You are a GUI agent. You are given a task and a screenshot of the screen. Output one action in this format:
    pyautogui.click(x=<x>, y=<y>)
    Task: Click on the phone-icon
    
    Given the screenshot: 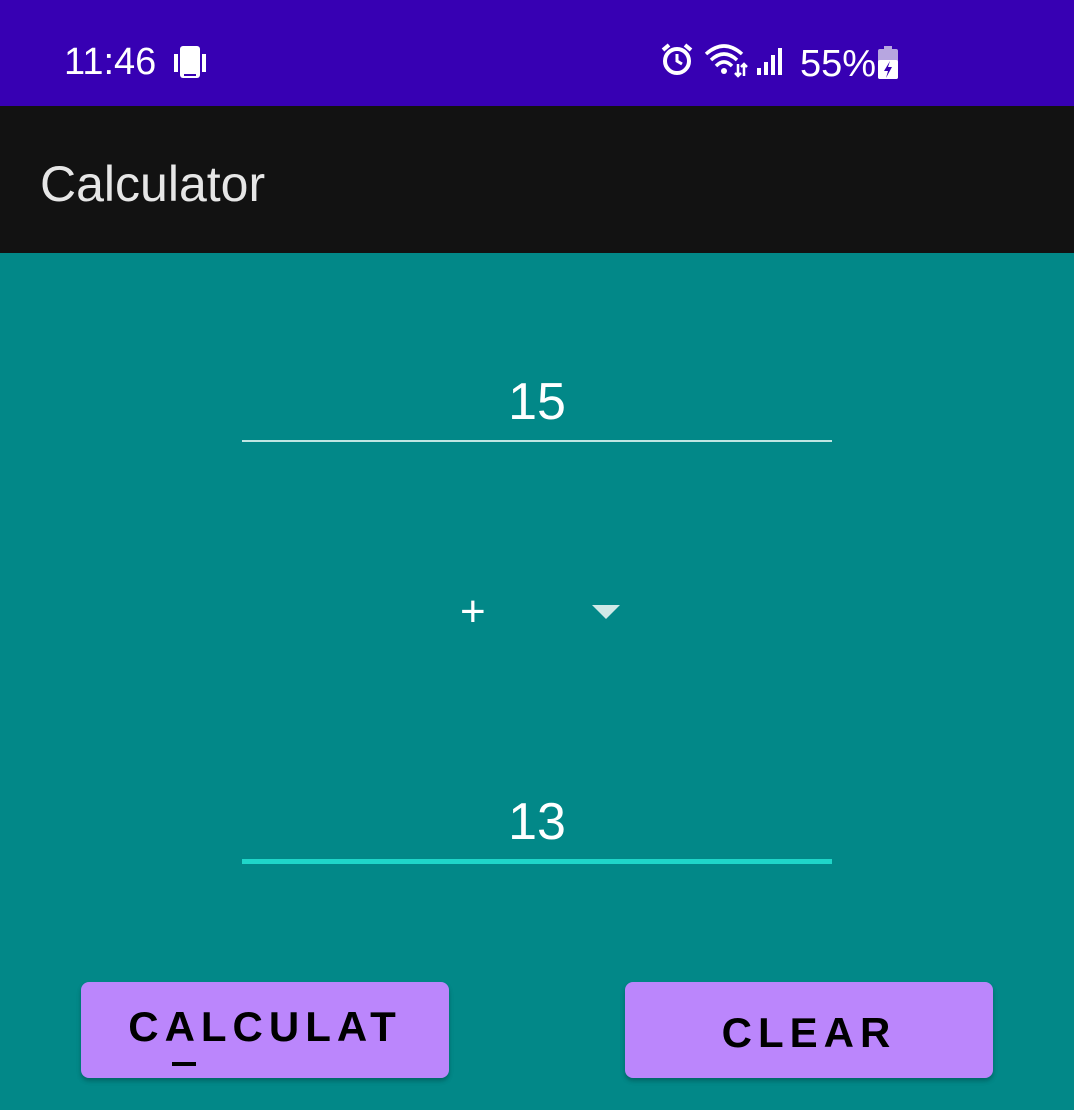 What is the action you would take?
    pyautogui.click(x=190, y=62)
    